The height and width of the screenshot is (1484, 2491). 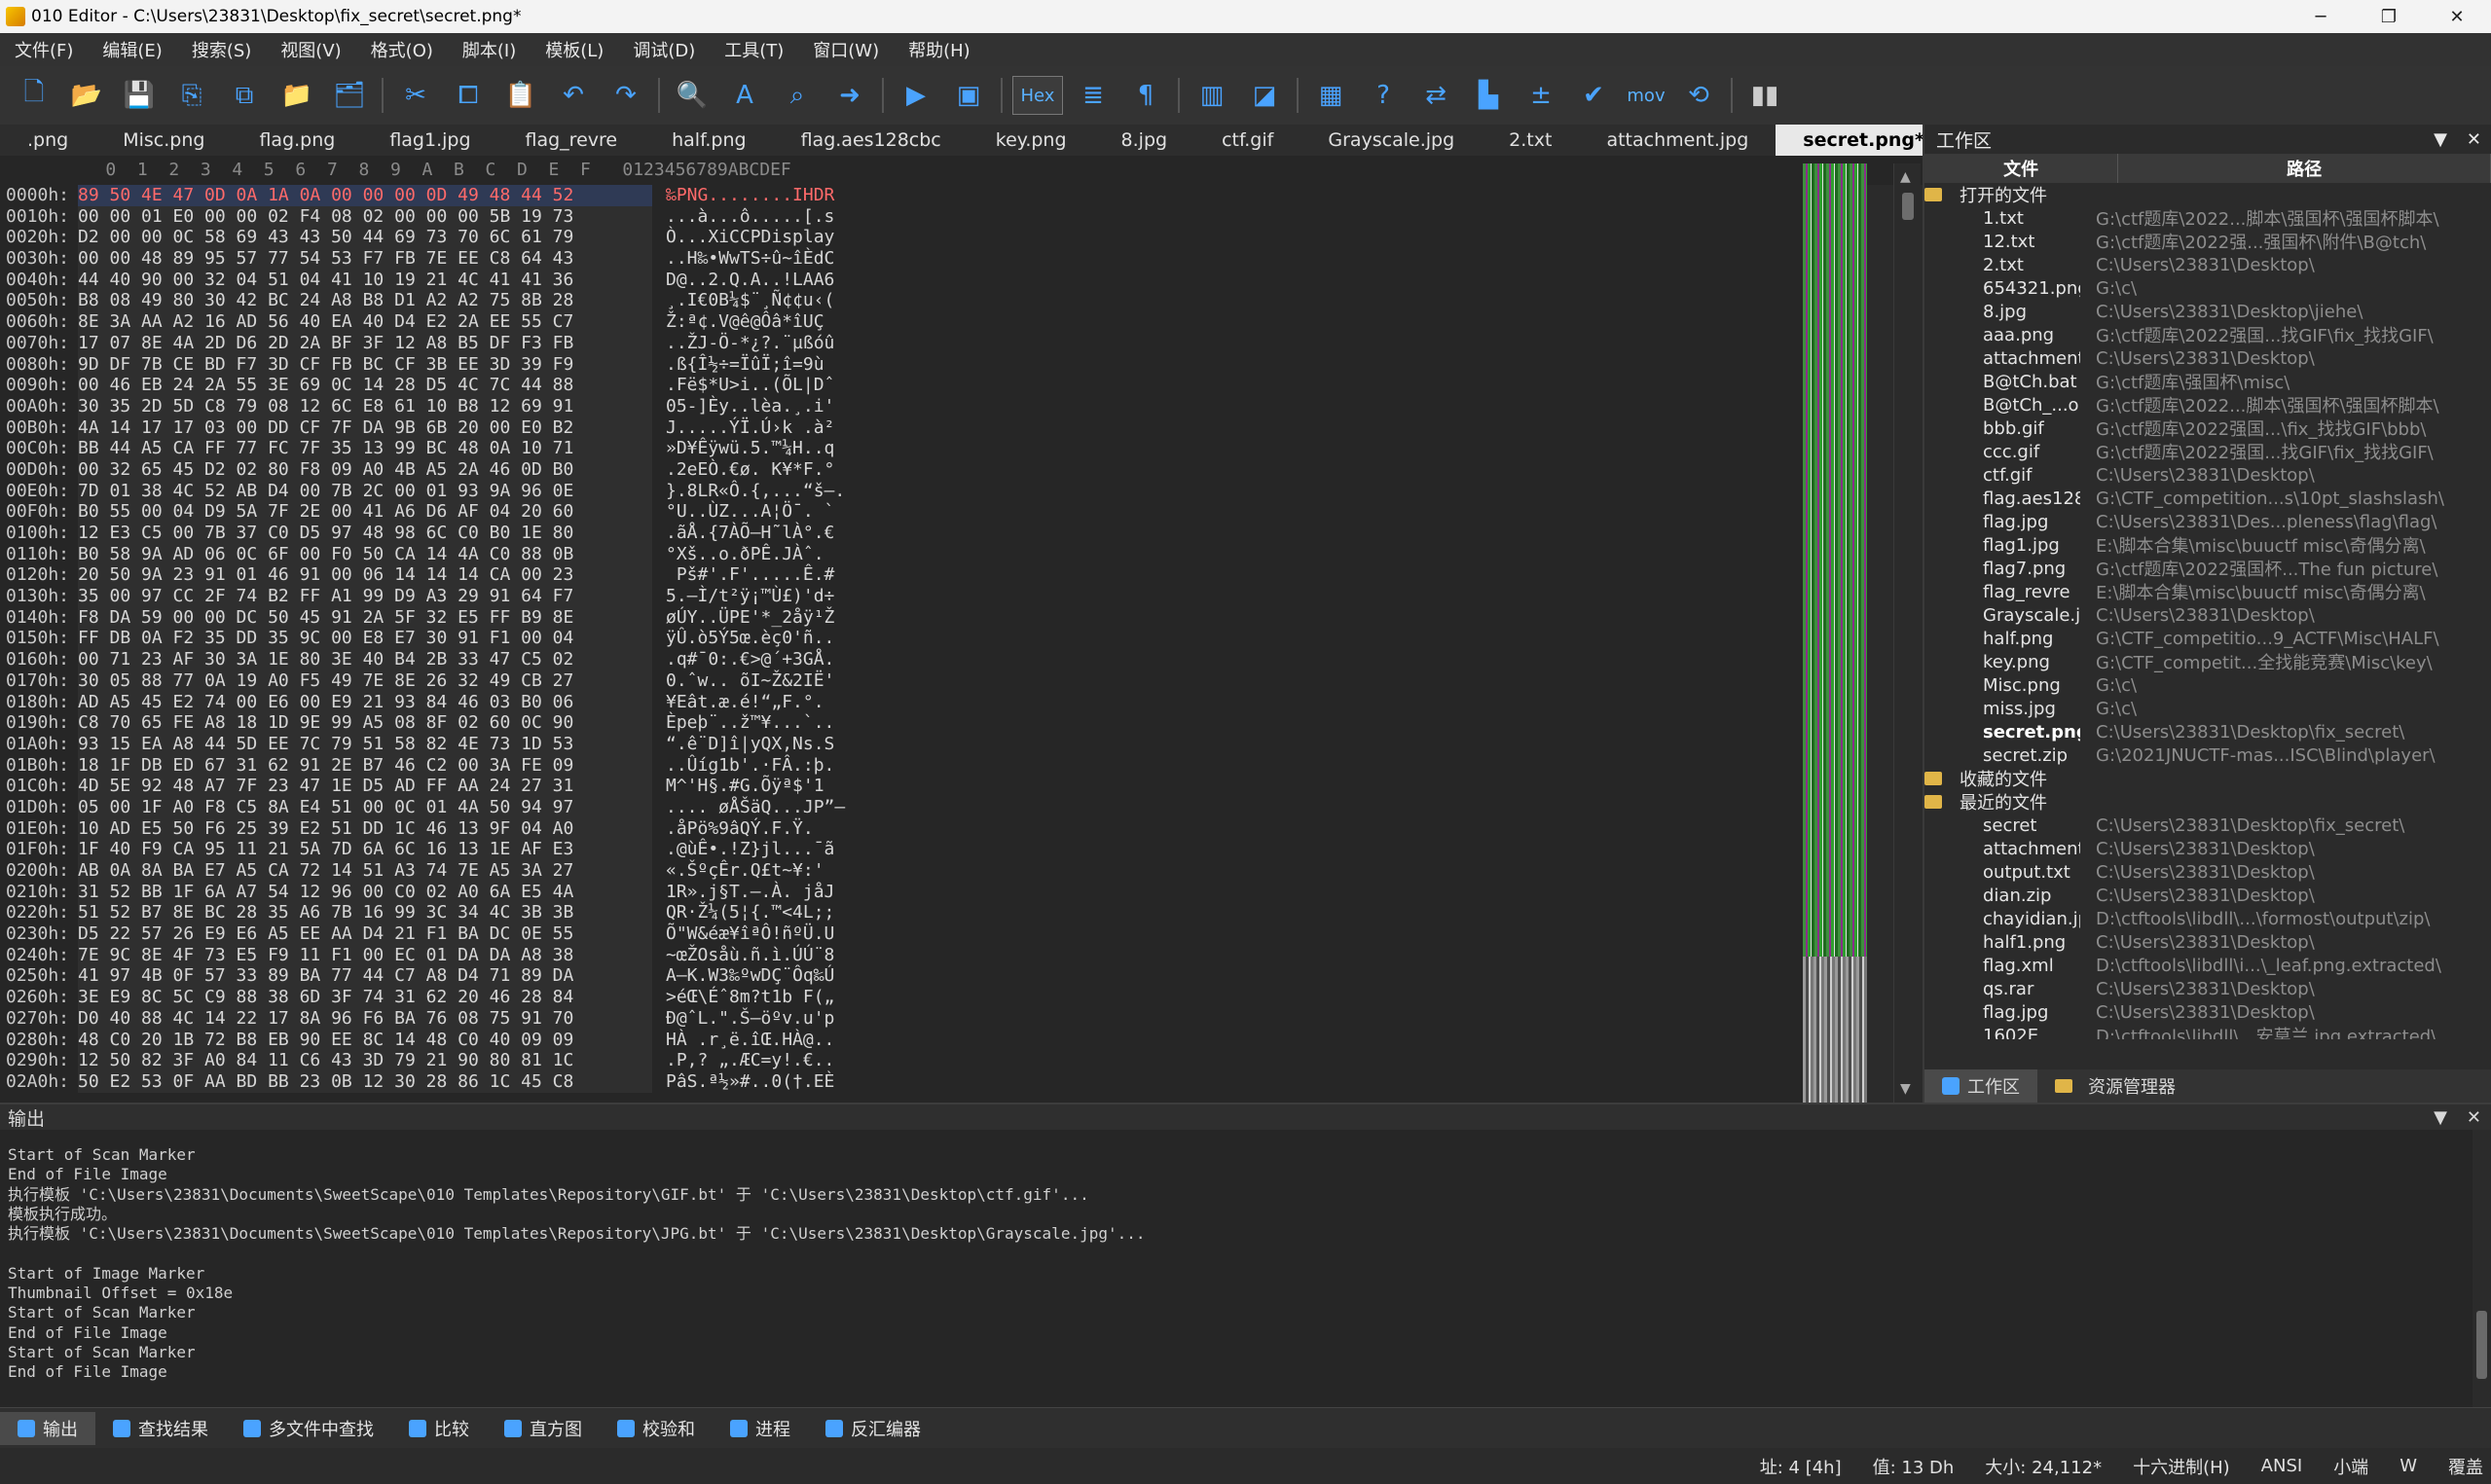 I want to click on undo-icon: ↶, so click(x=573, y=95).